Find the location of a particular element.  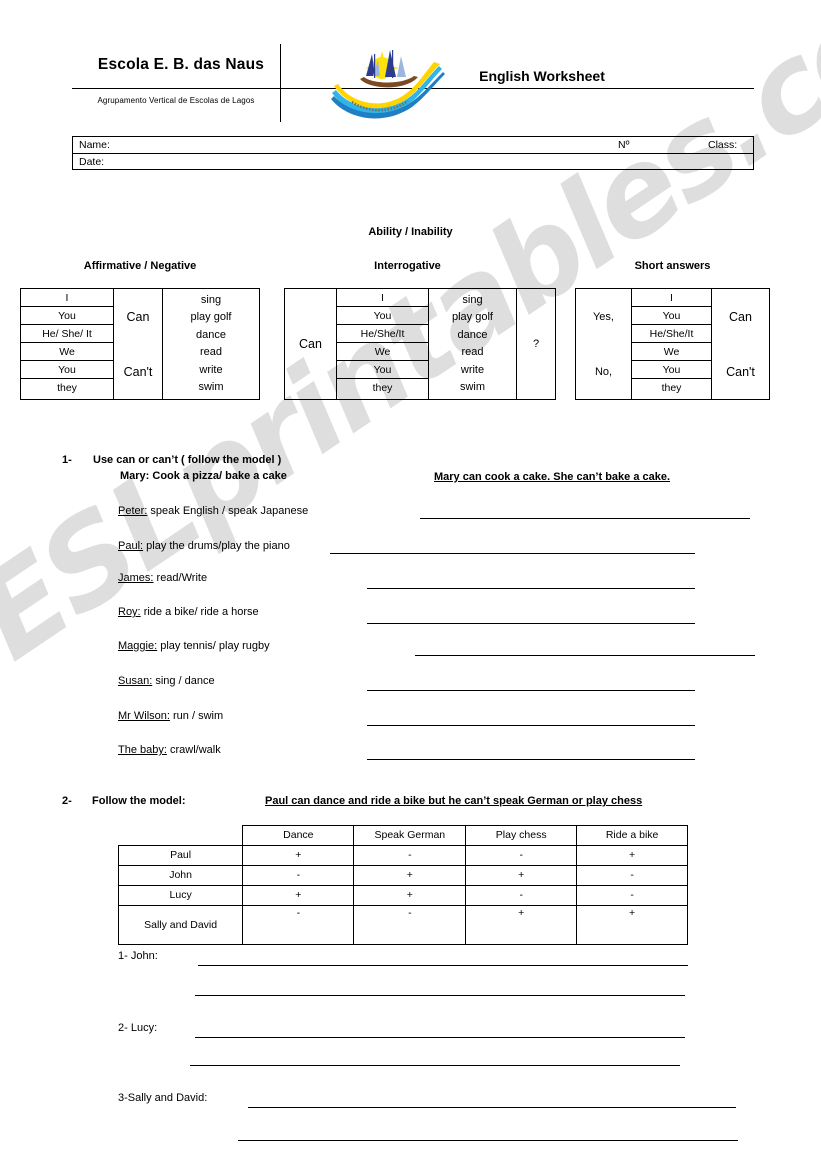

pronoun-cell: they is located at coordinates (671, 388).